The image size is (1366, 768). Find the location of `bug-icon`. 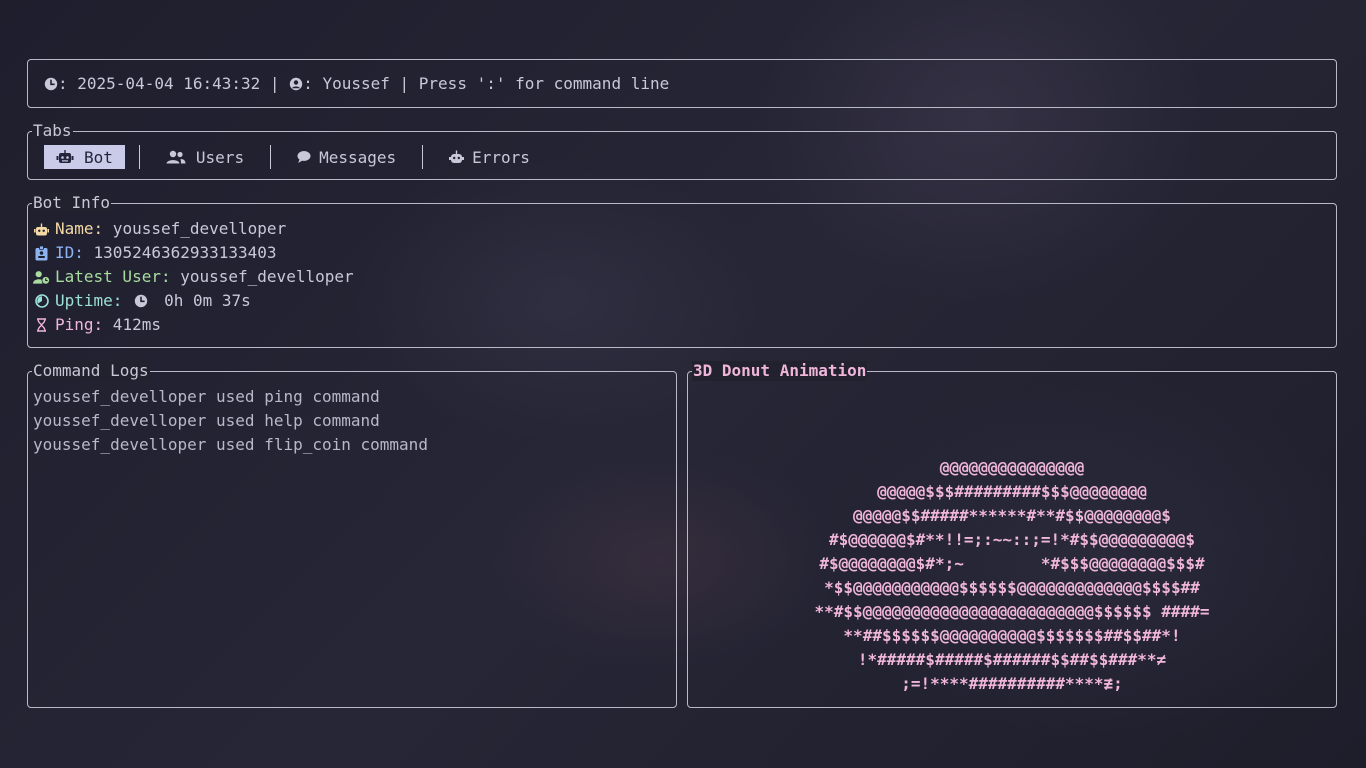

bug-icon is located at coordinates (457, 157).